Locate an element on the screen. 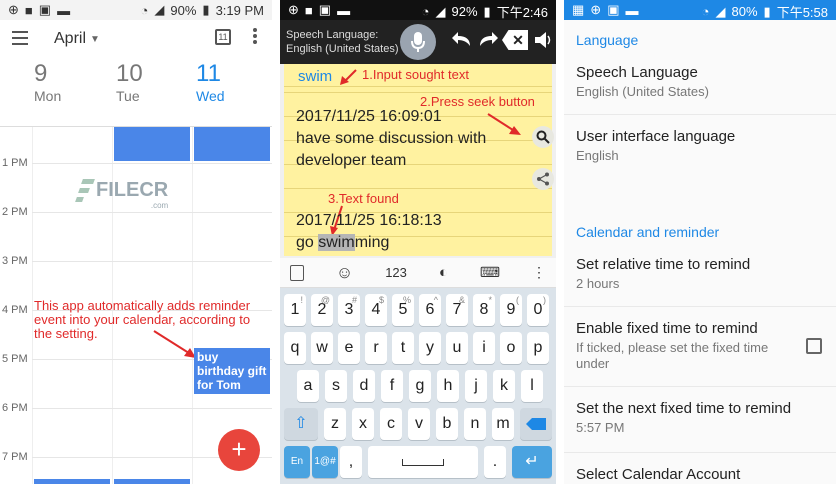 The width and height of the screenshot is (836, 484). language-key: En is located at coordinates (297, 462).